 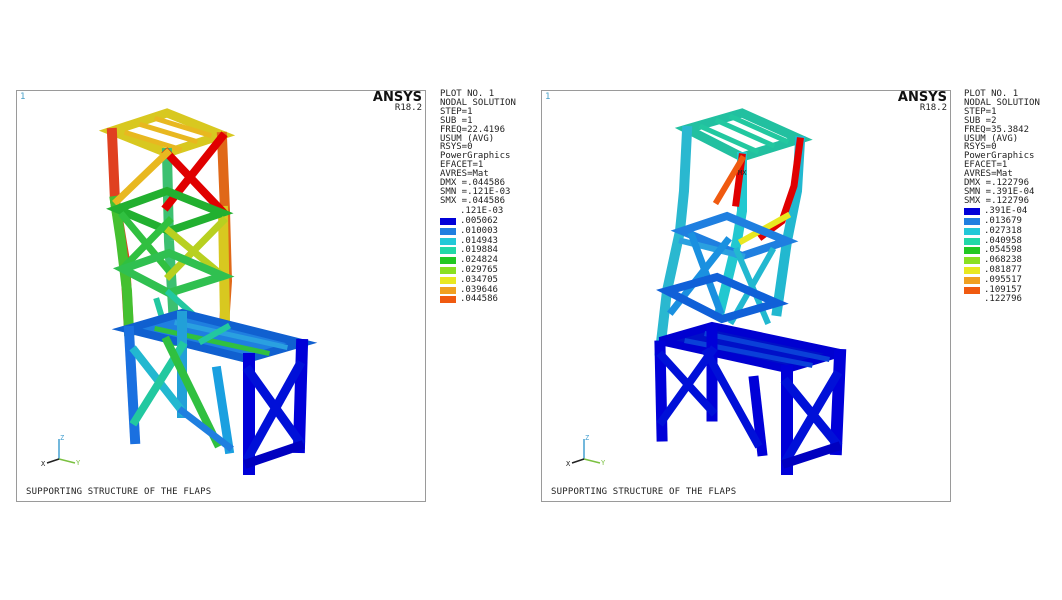 What do you see at coordinates (1006, 211) in the screenshot?
I see `legend-value: .391E-04` at bounding box center [1006, 211].